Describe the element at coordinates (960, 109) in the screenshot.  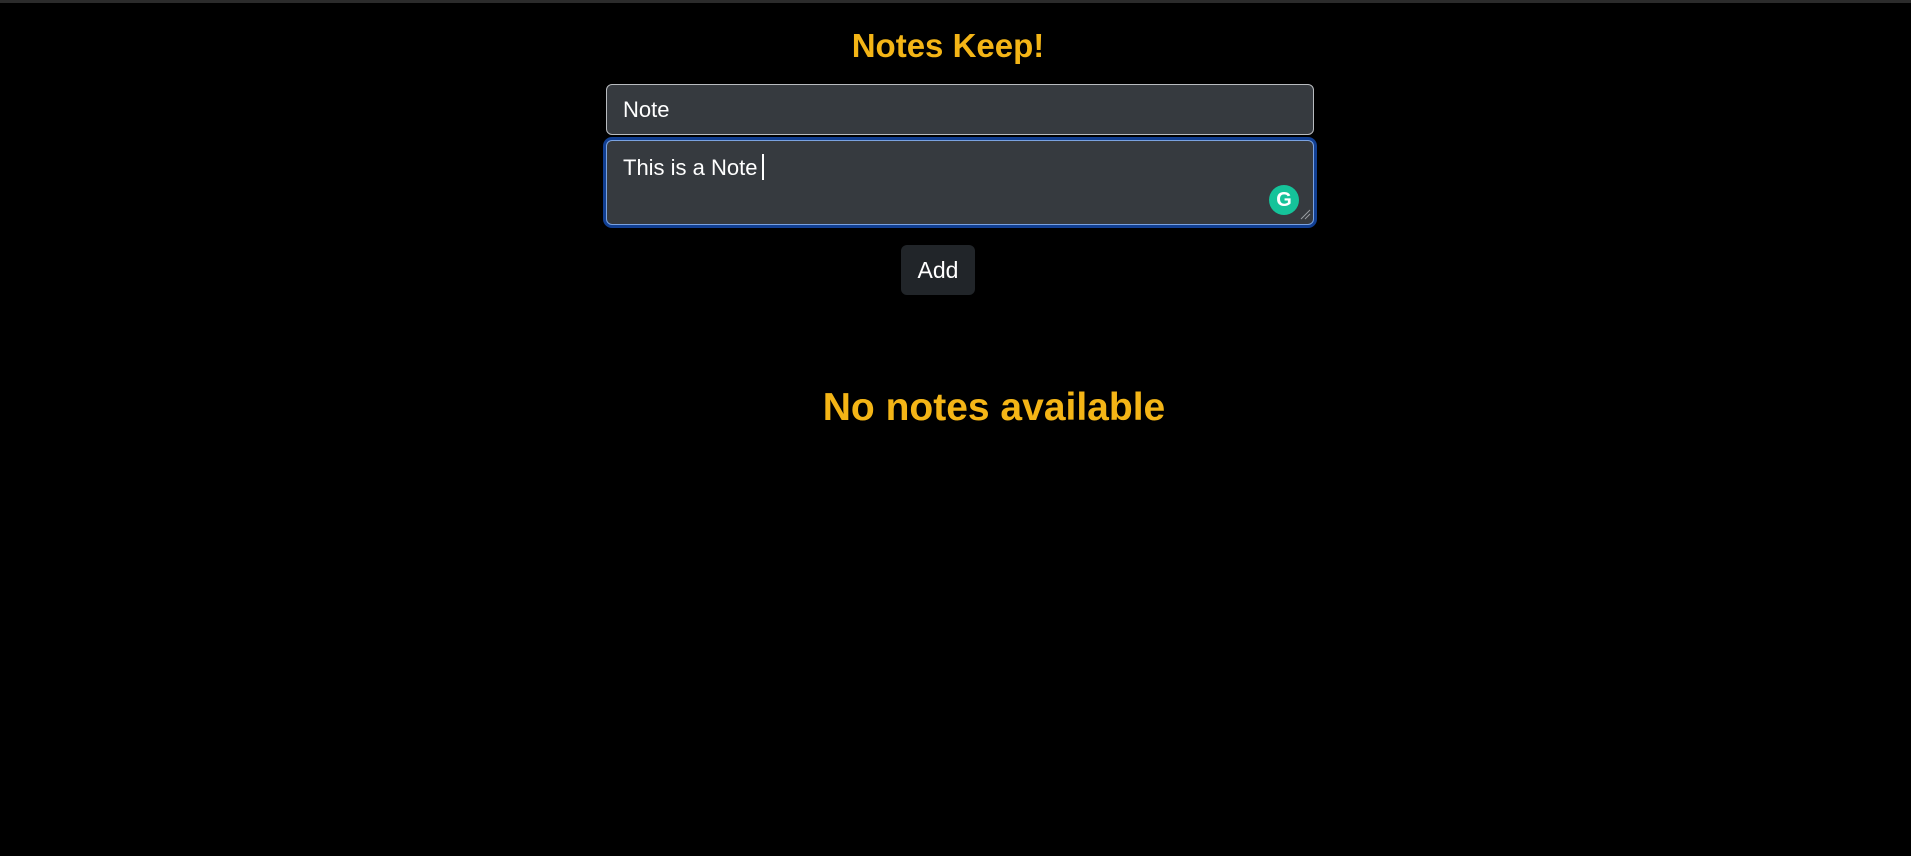
I see `note-title-input: Note` at that location.